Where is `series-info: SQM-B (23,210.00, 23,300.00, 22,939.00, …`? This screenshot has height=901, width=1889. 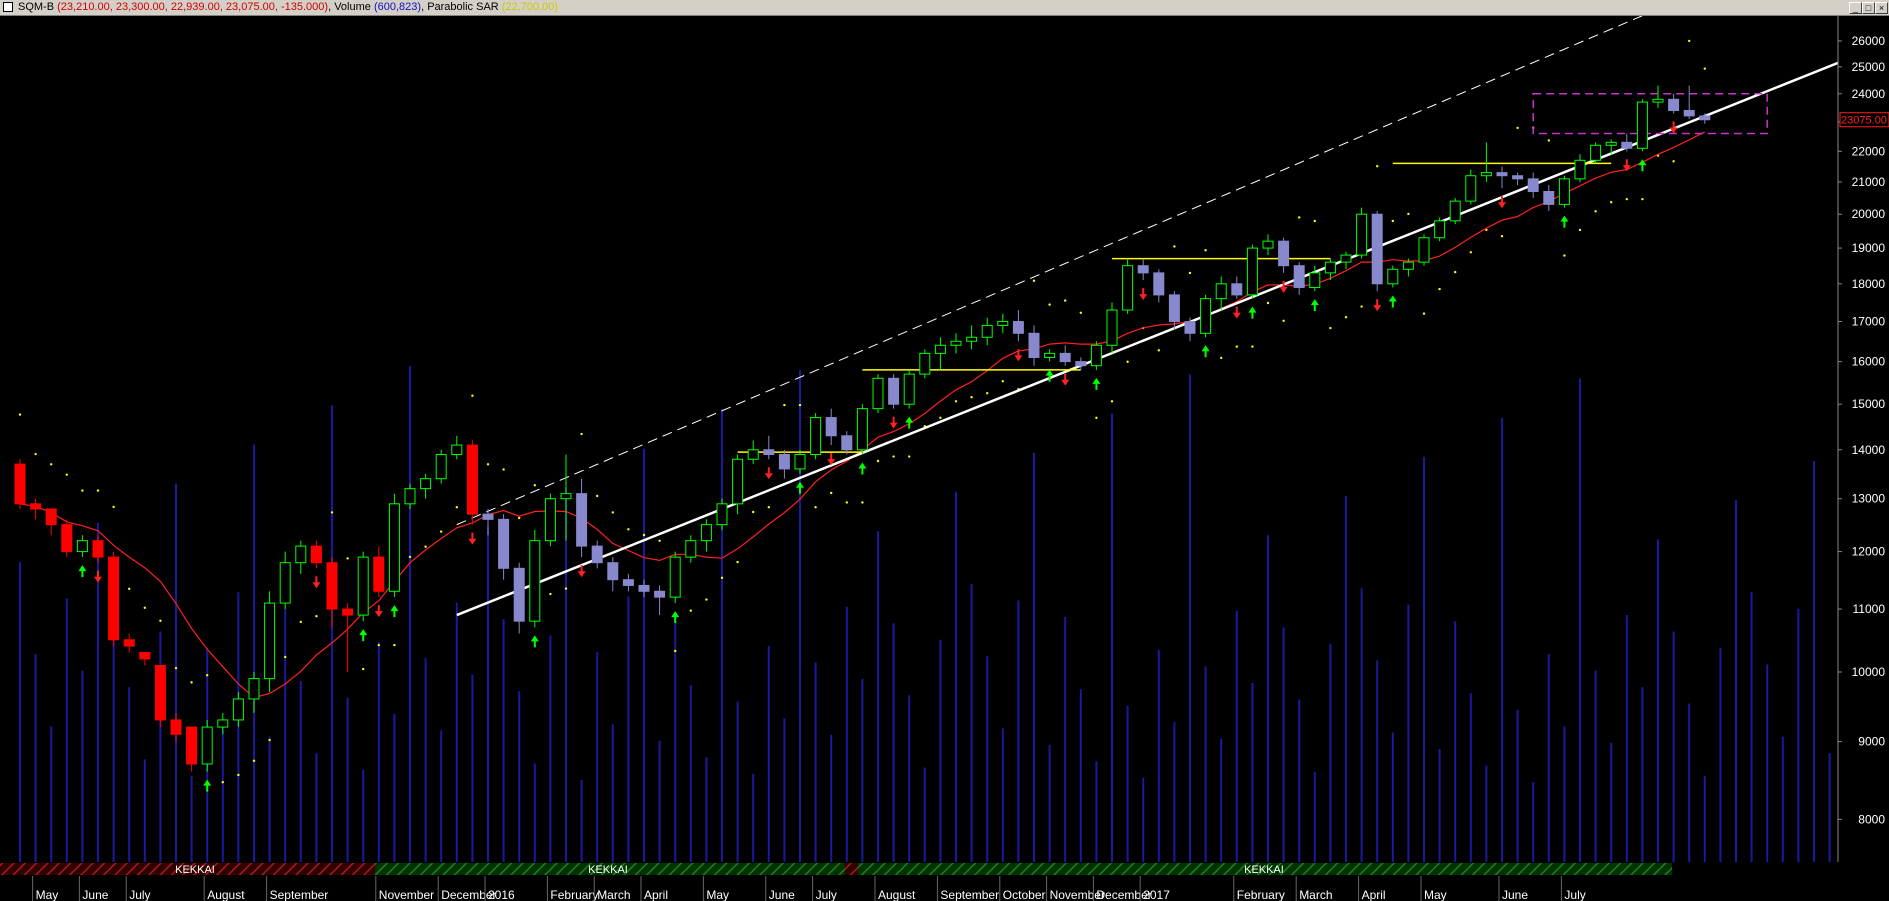
series-info: SQM-B (23,210.00, 23,300.00, 22,939.00, … is located at coordinates (288, 7).